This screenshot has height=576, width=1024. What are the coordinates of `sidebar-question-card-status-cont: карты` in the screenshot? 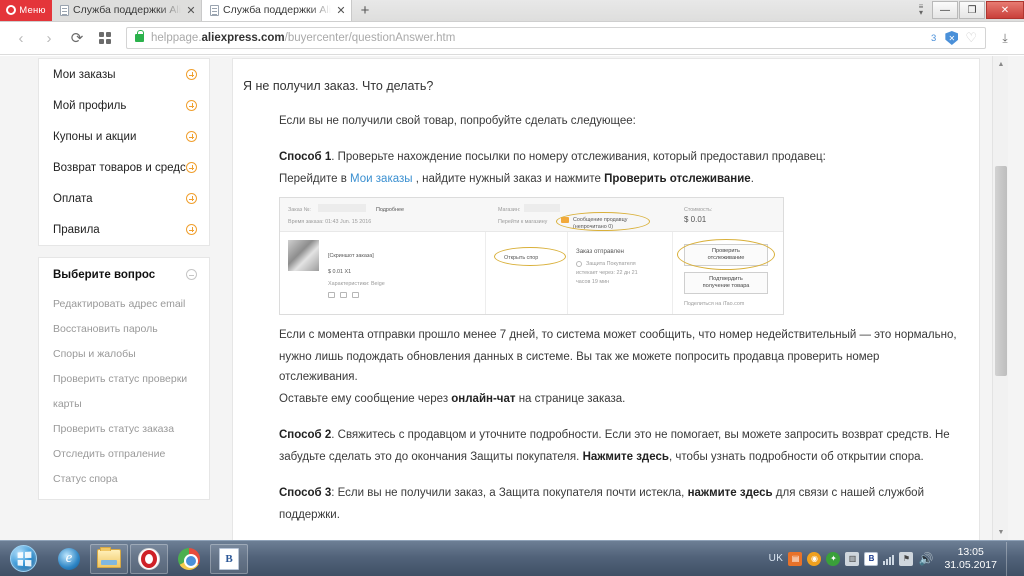 It's located at (124, 403).